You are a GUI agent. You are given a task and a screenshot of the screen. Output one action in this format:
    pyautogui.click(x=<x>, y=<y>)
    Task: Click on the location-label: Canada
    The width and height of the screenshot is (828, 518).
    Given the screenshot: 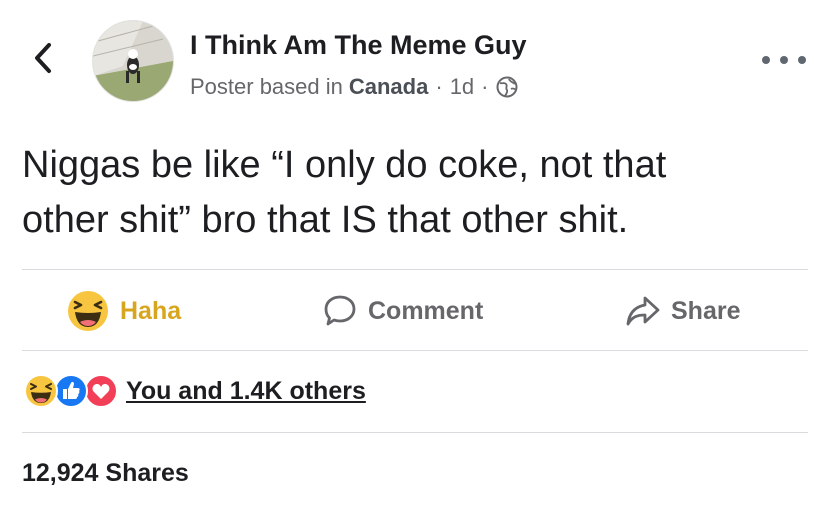 What is the action you would take?
    pyautogui.click(x=388, y=86)
    